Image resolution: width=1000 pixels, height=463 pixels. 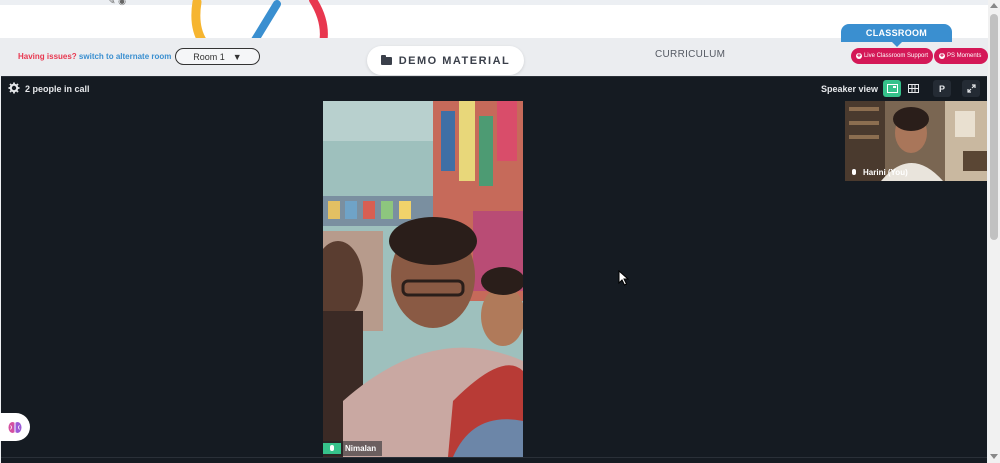 What do you see at coordinates (237, 56) in the screenshot?
I see `caret-down-icon: ▼` at bounding box center [237, 56].